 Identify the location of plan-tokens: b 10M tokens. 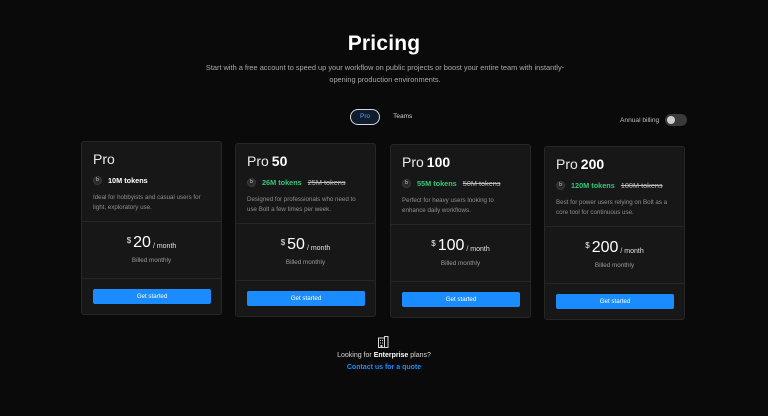
(151, 180).